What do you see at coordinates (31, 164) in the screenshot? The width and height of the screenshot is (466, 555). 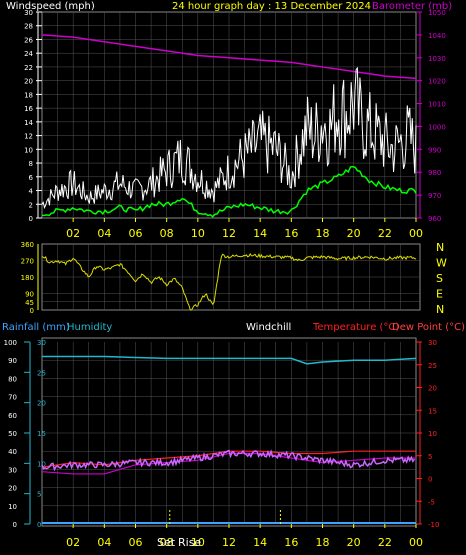 I see `windspeed-tick-label: 8` at bounding box center [31, 164].